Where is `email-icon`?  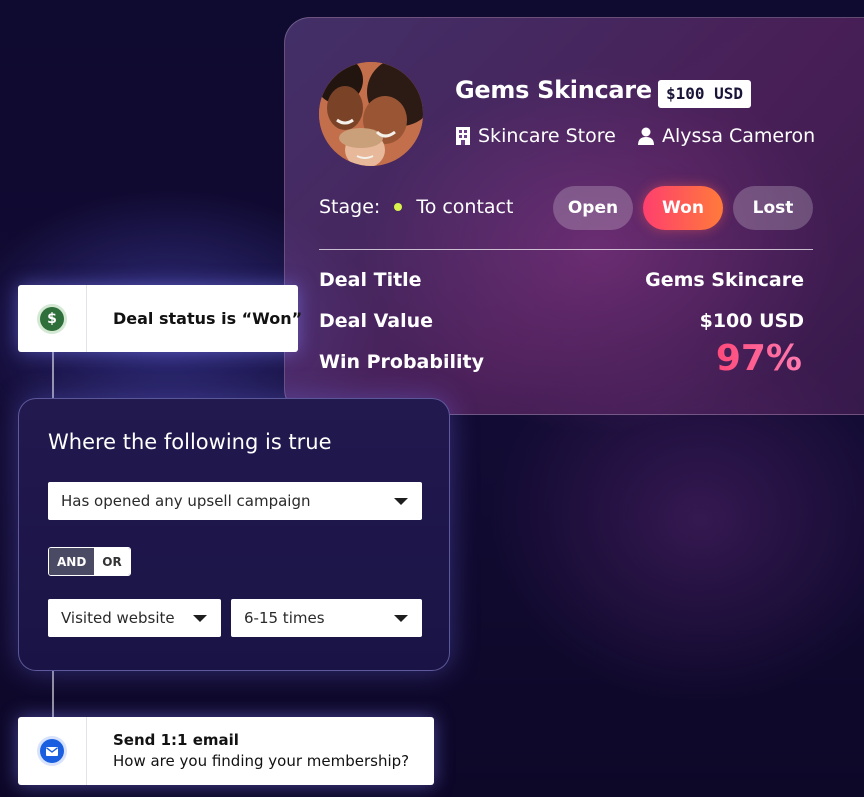
email-icon is located at coordinates (52, 751).